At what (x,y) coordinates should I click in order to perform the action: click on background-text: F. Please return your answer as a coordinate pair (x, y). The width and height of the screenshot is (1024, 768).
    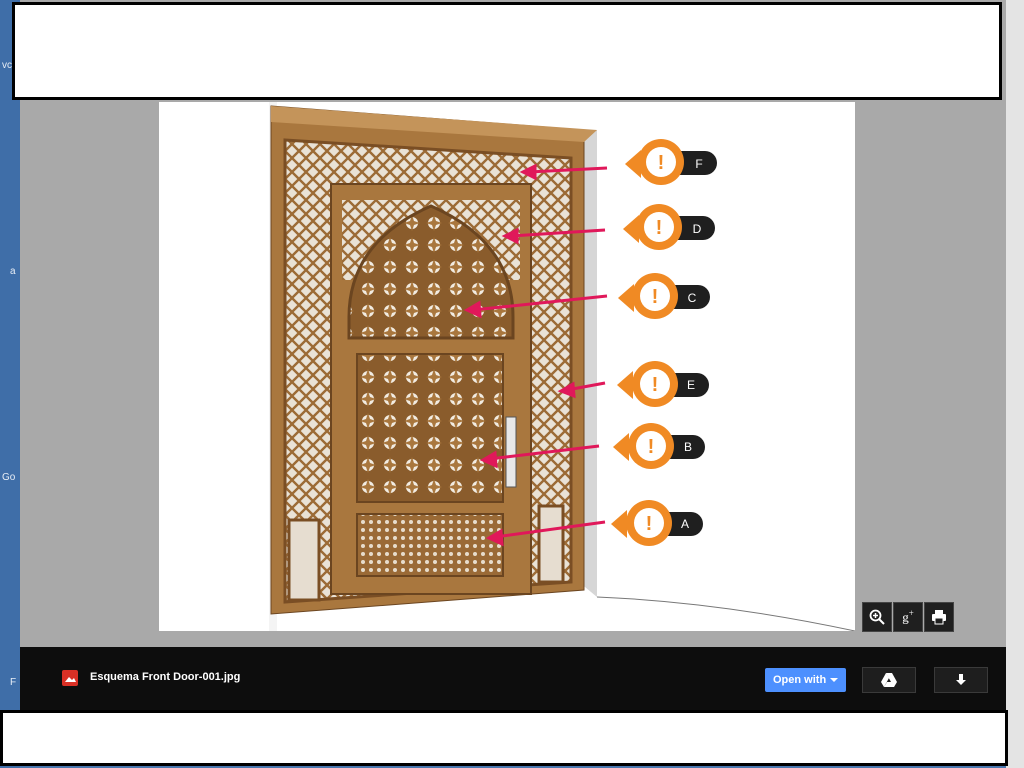
    Looking at the image, I should click on (13, 682).